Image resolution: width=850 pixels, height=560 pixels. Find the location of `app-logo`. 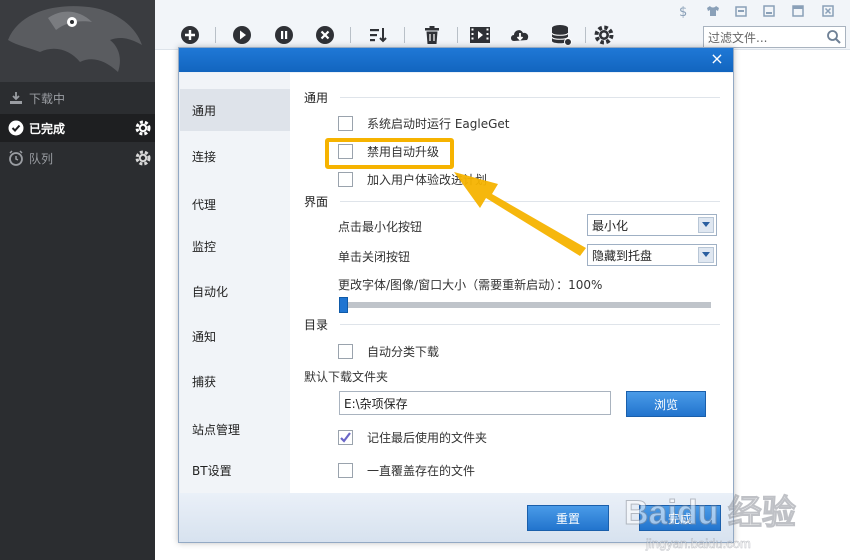

app-logo is located at coordinates (77, 41).